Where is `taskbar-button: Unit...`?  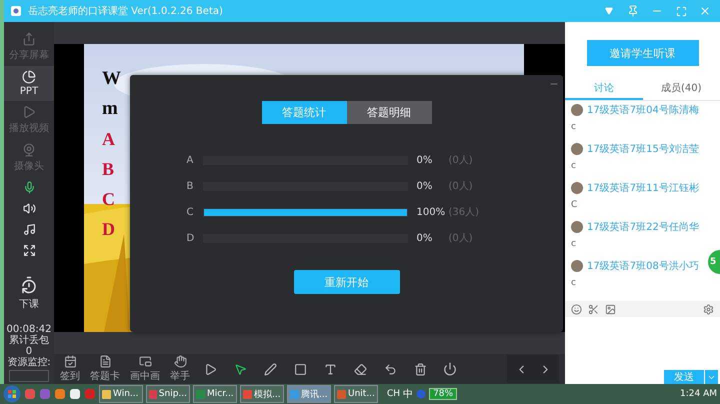 taskbar-button: Unit... is located at coordinates (356, 394).